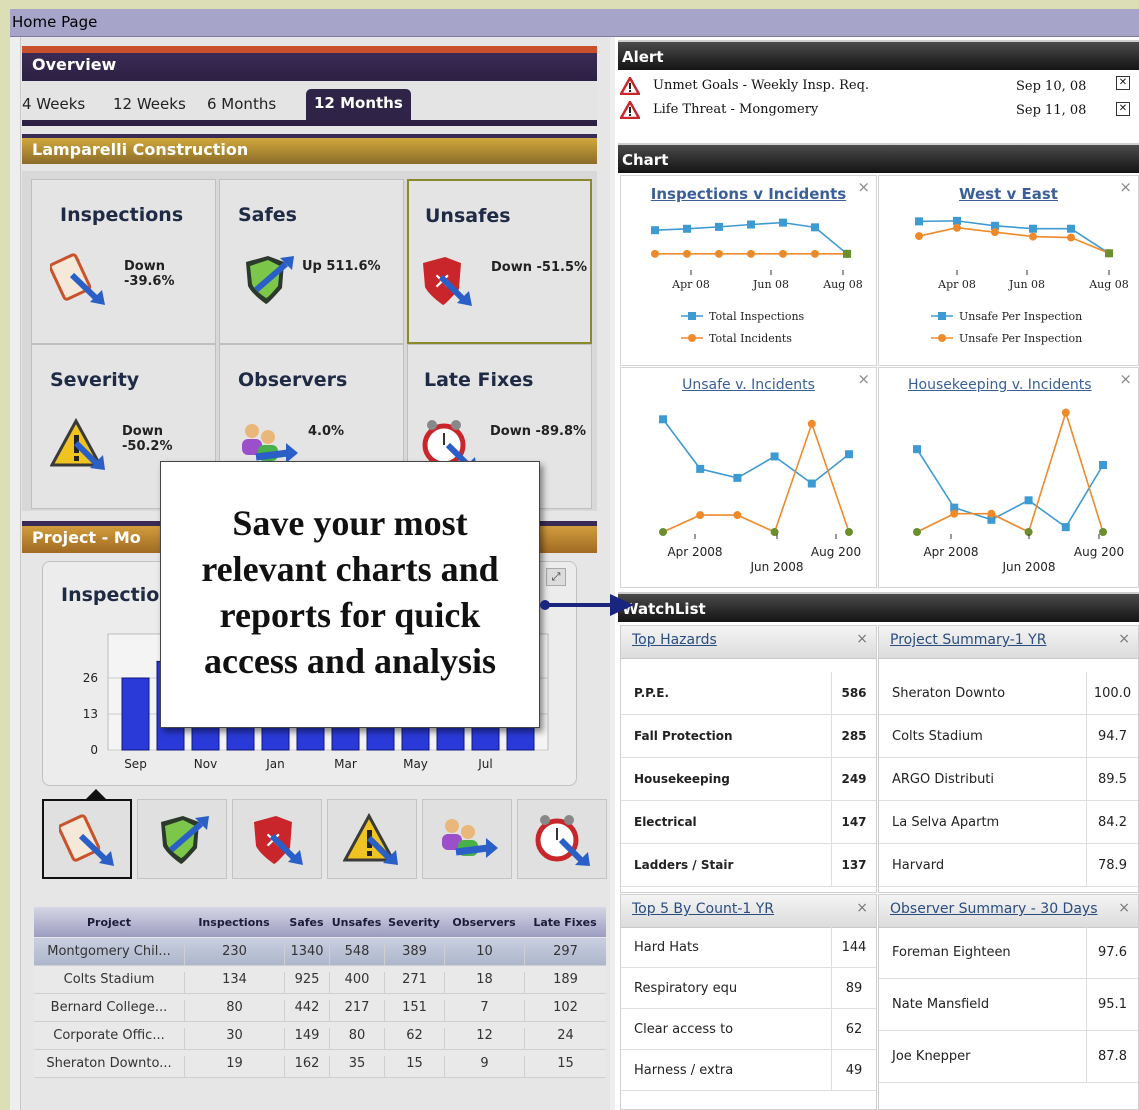 The image size is (1139, 1110). What do you see at coordinates (748, 1029) in the screenshot?
I see `list-item: Clear access to 62` at bounding box center [748, 1029].